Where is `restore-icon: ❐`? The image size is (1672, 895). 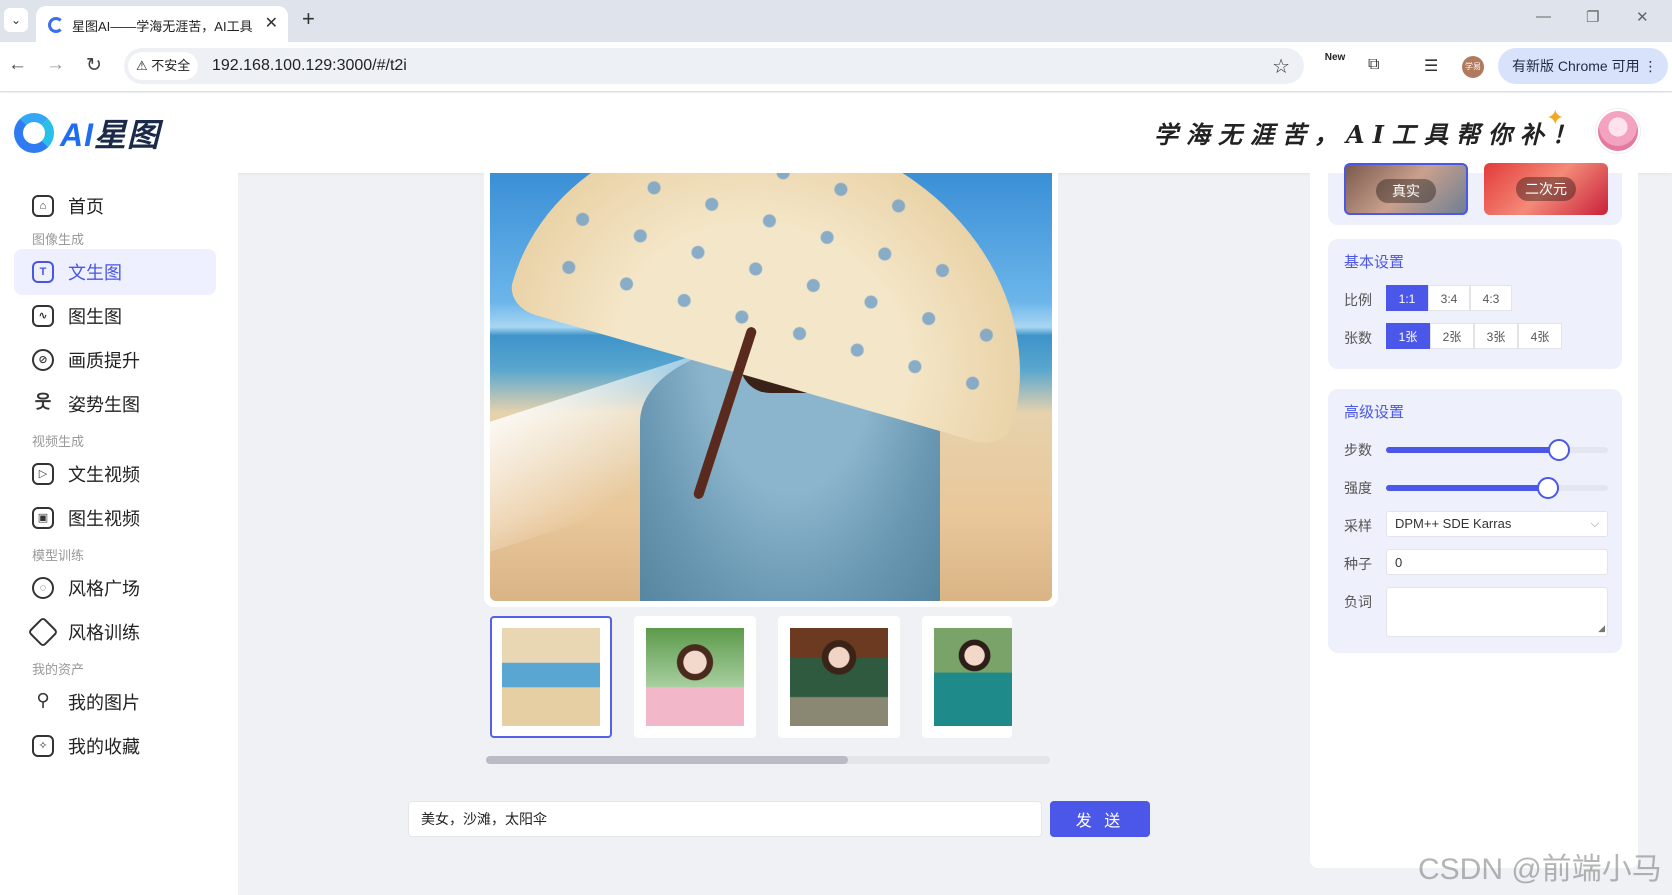
restore-icon: ❐ is located at coordinates (1592, 17).